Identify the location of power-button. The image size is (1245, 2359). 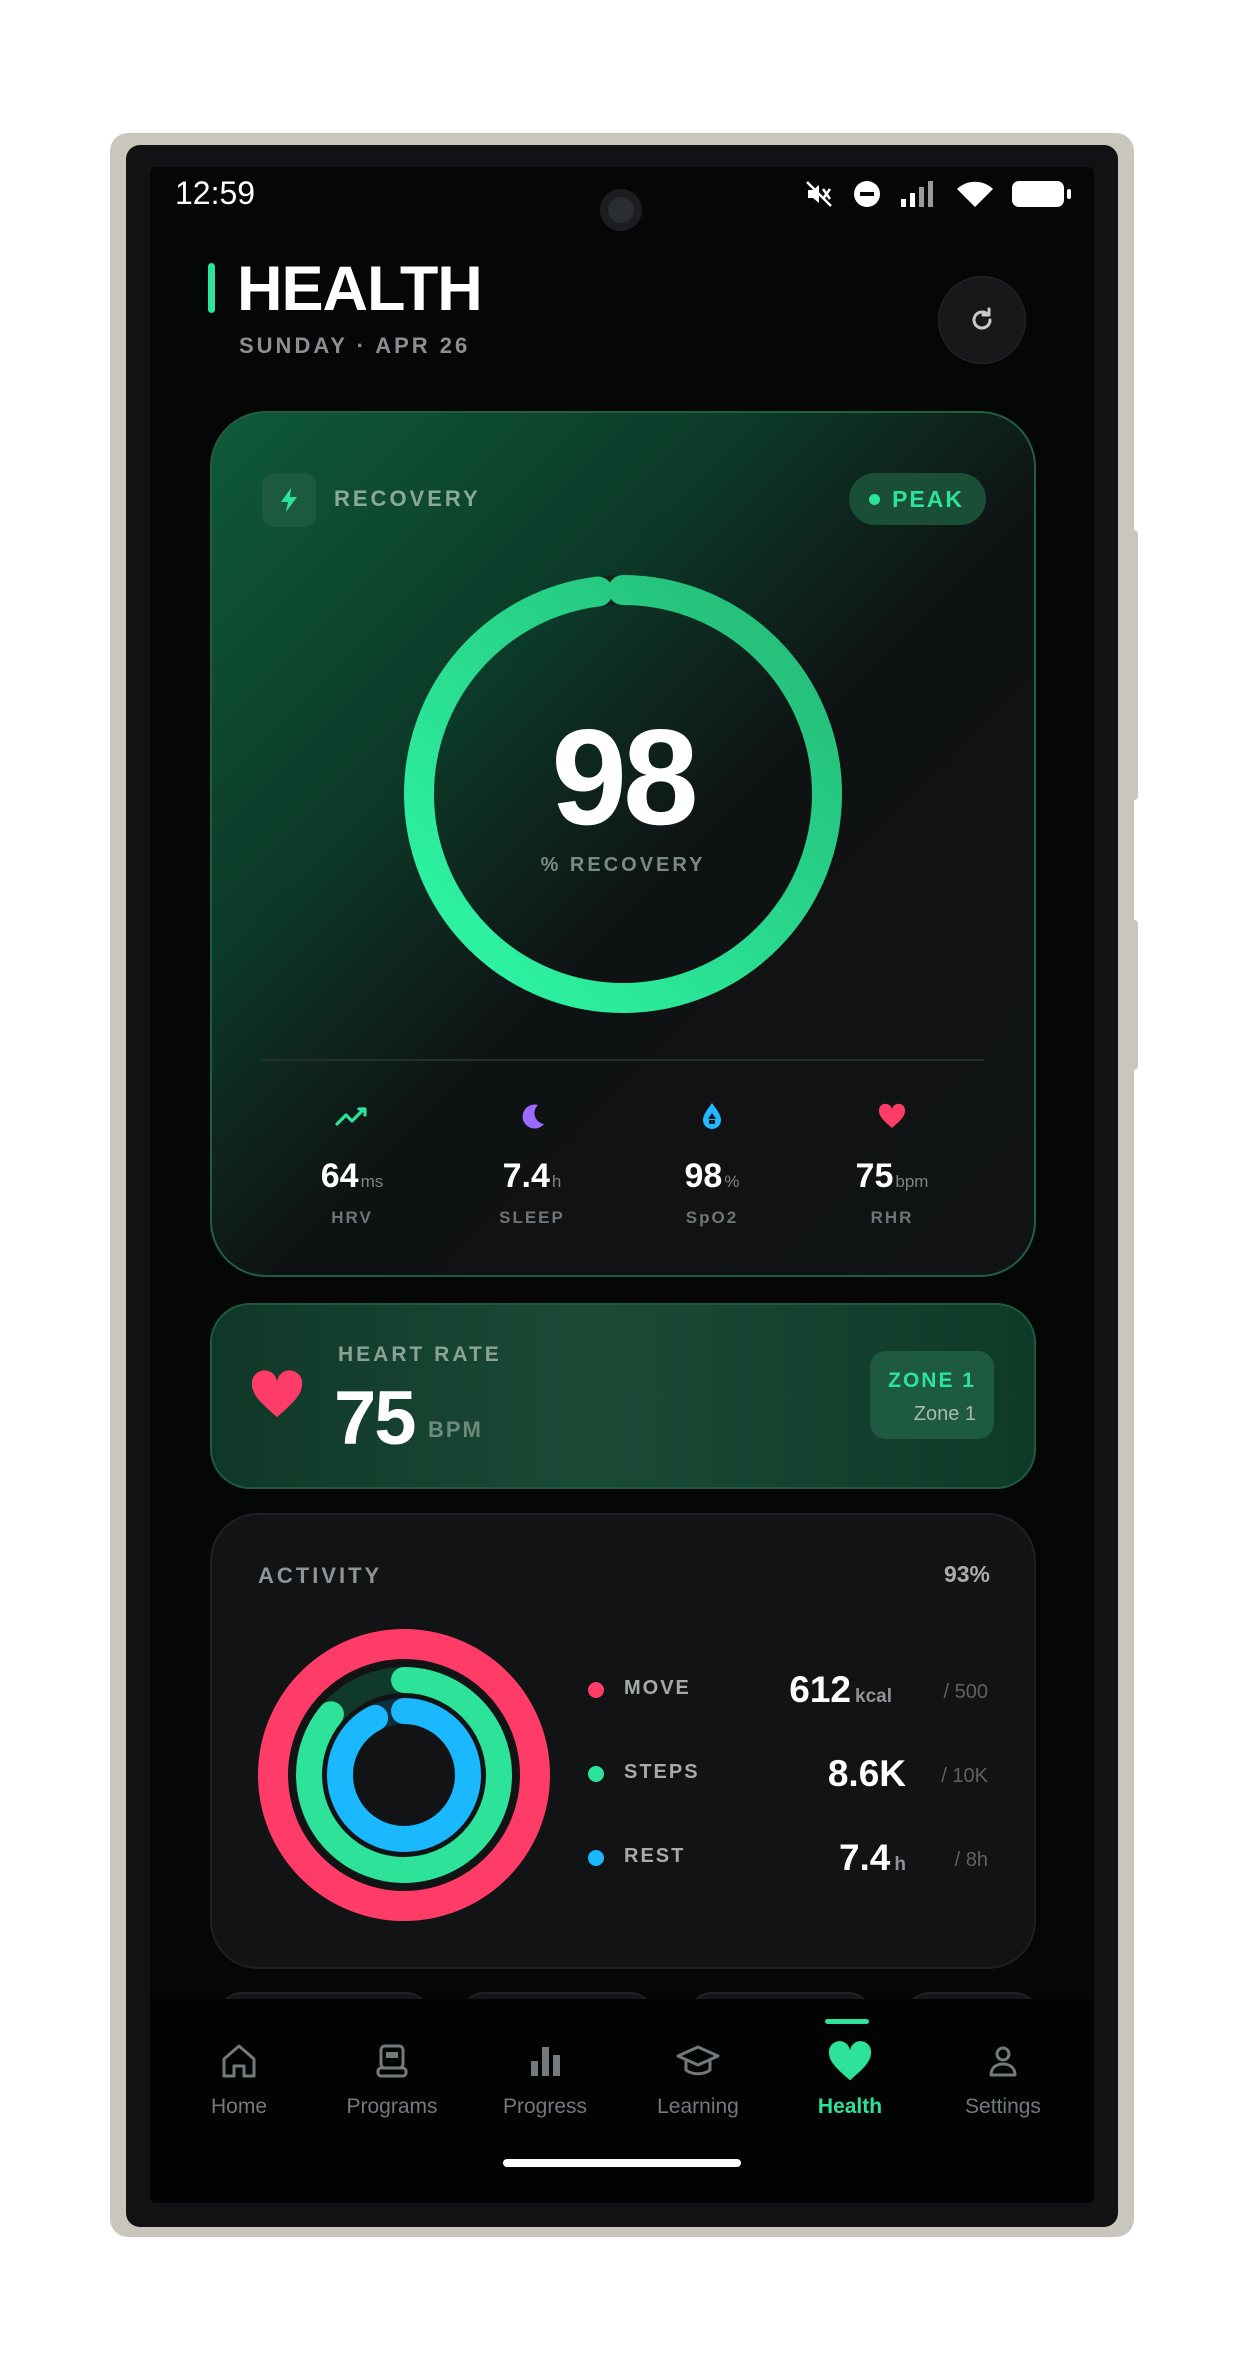
(1134, 995).